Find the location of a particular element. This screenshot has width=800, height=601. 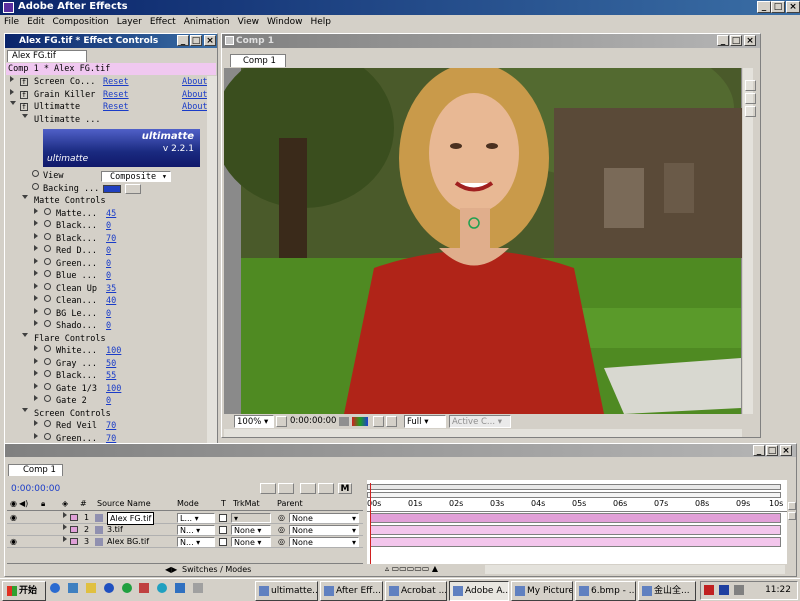

param-row: Red D... 0 is located at coordinates (106, 251).